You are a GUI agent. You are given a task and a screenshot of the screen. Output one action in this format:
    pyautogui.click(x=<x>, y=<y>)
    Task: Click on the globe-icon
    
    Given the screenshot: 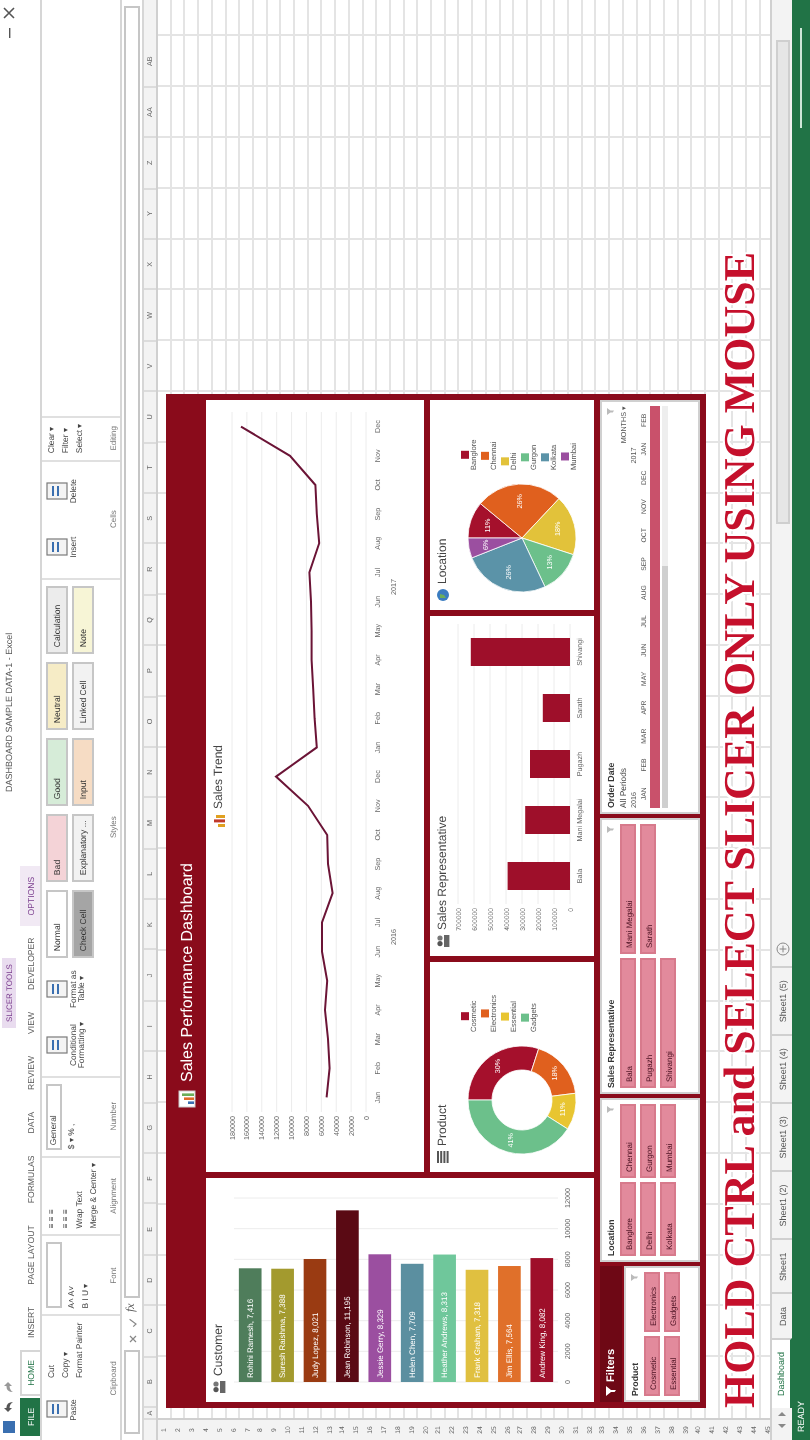 What is the action you would take?
    pyautogui.click(x=443, y=595)
    